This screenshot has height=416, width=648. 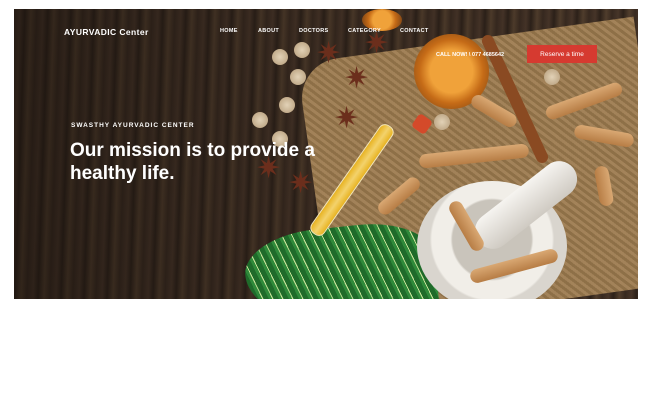 What do you see at coordinates (106, 32) in the screenshot?
I see `brand-logo: AYURVADIC Center` at bounding box center [106, 32].